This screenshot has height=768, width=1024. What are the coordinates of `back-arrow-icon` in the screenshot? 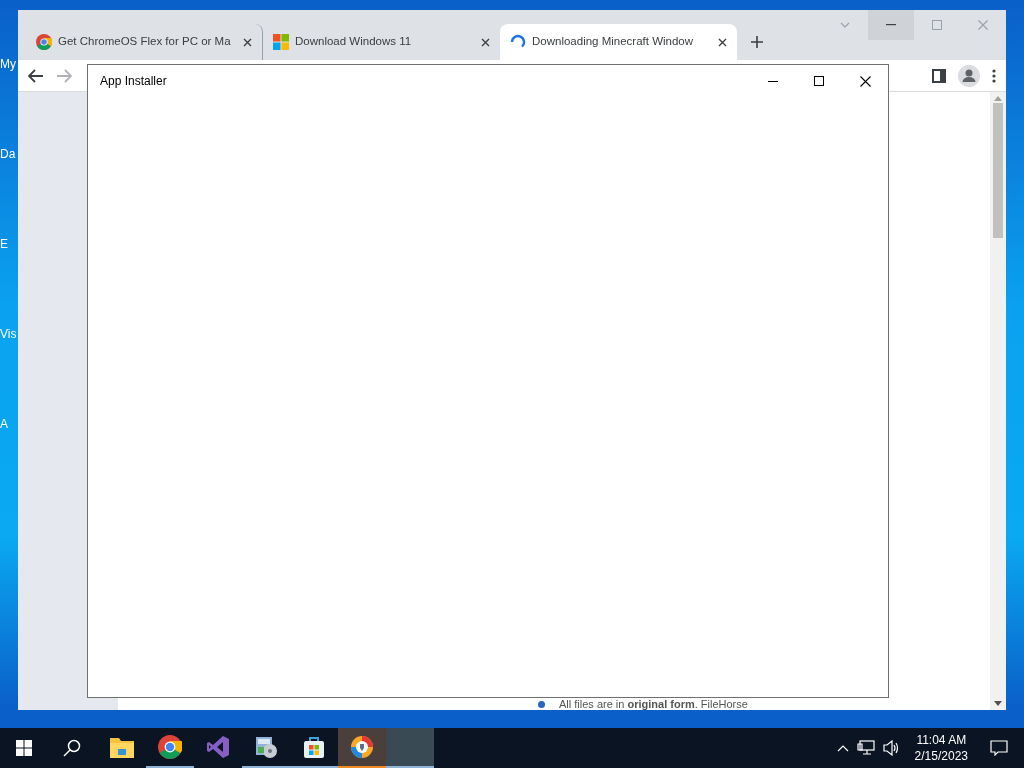 It's located at (36, 75).